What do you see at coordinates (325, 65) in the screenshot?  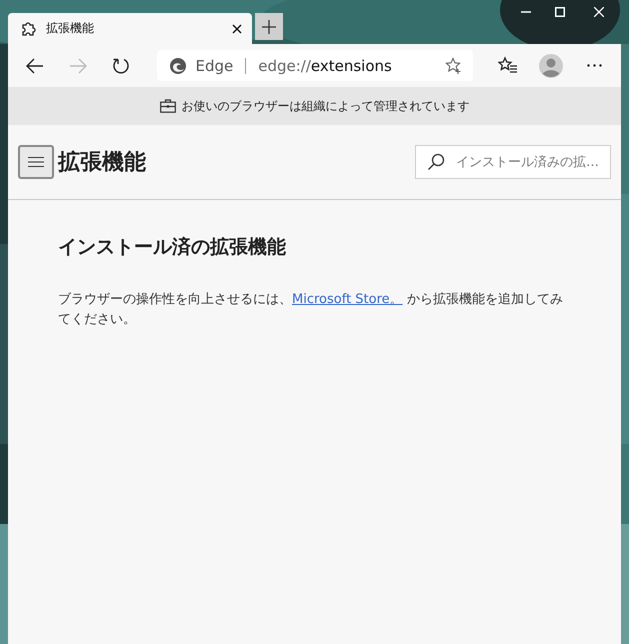 I see `url-text: edge://extensions` at bounding box center [325, 65].